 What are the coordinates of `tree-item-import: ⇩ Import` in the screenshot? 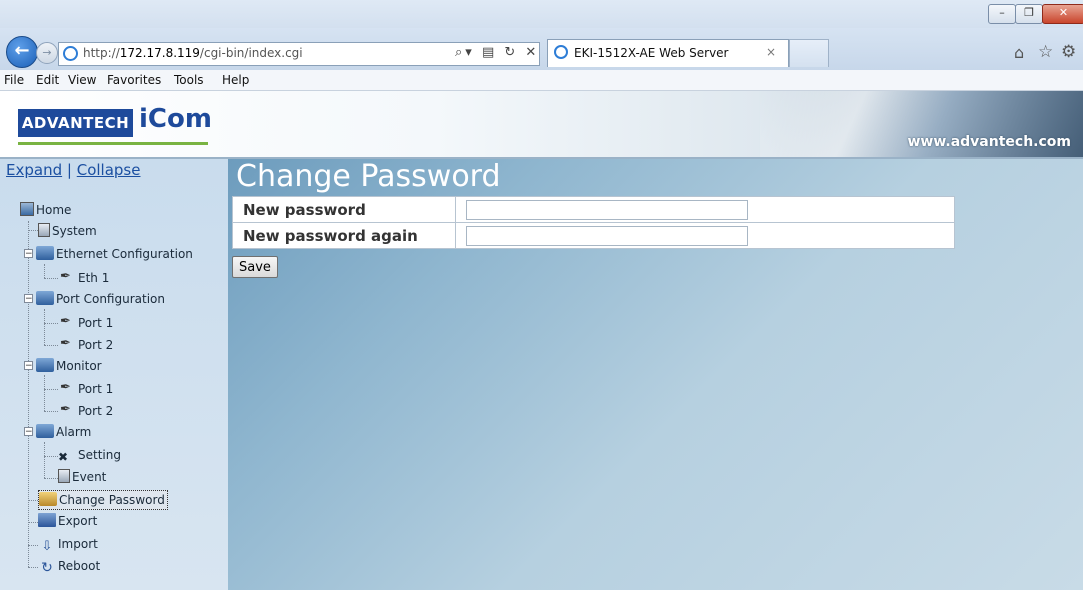 It's located at (68, 544).